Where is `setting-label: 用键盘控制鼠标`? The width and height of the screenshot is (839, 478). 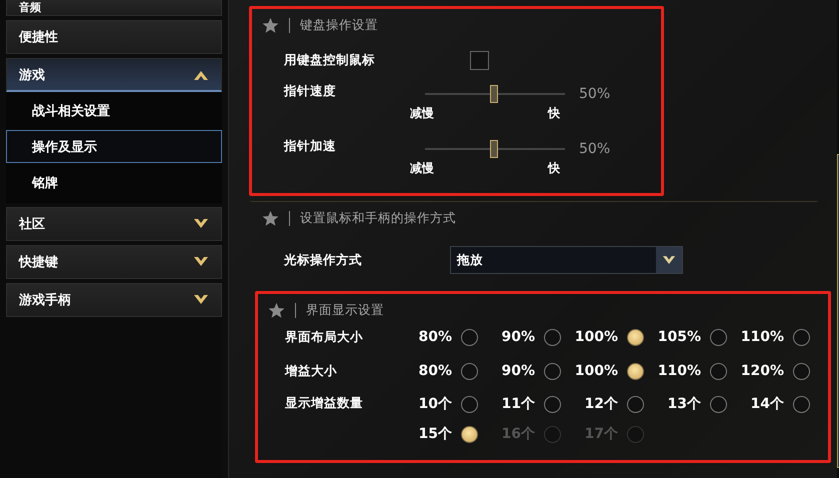 setting-label: 用键盘控制鼠标 is located at coordinates (330, 60).